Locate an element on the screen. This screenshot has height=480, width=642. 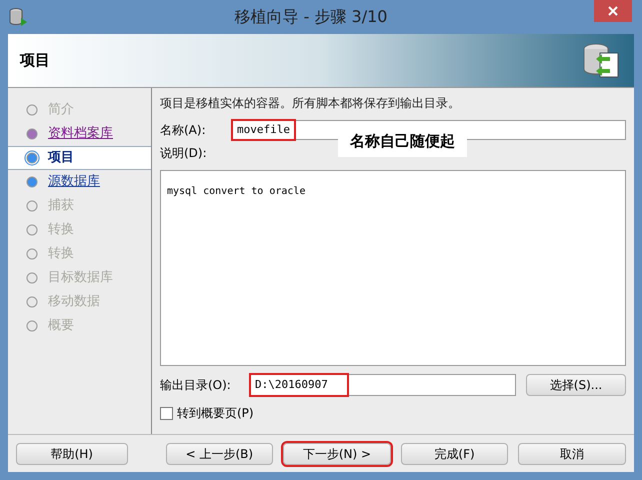
wizard-button: 完成(F) is located at coordinates (454, 453).